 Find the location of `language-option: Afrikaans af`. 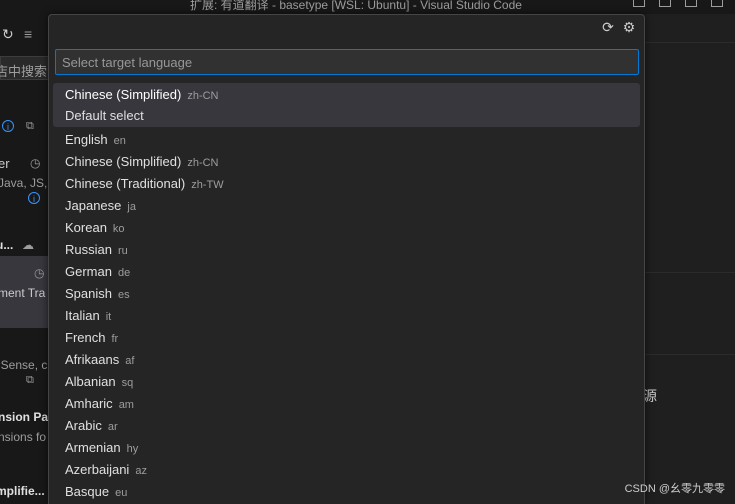

language-option: Afrikaans af is located at coordinates (346, 360).